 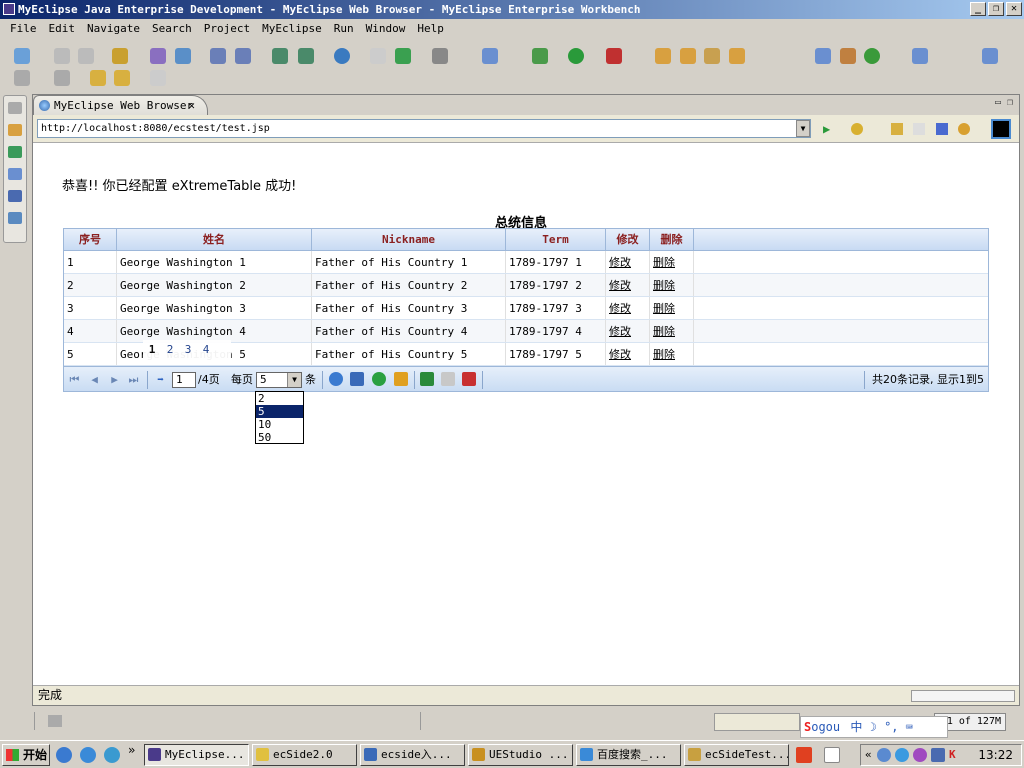 What do you see at coordinates (401, 379) in the screenshot?
I see `delete-row-icon` at bounding box center [401, 379].